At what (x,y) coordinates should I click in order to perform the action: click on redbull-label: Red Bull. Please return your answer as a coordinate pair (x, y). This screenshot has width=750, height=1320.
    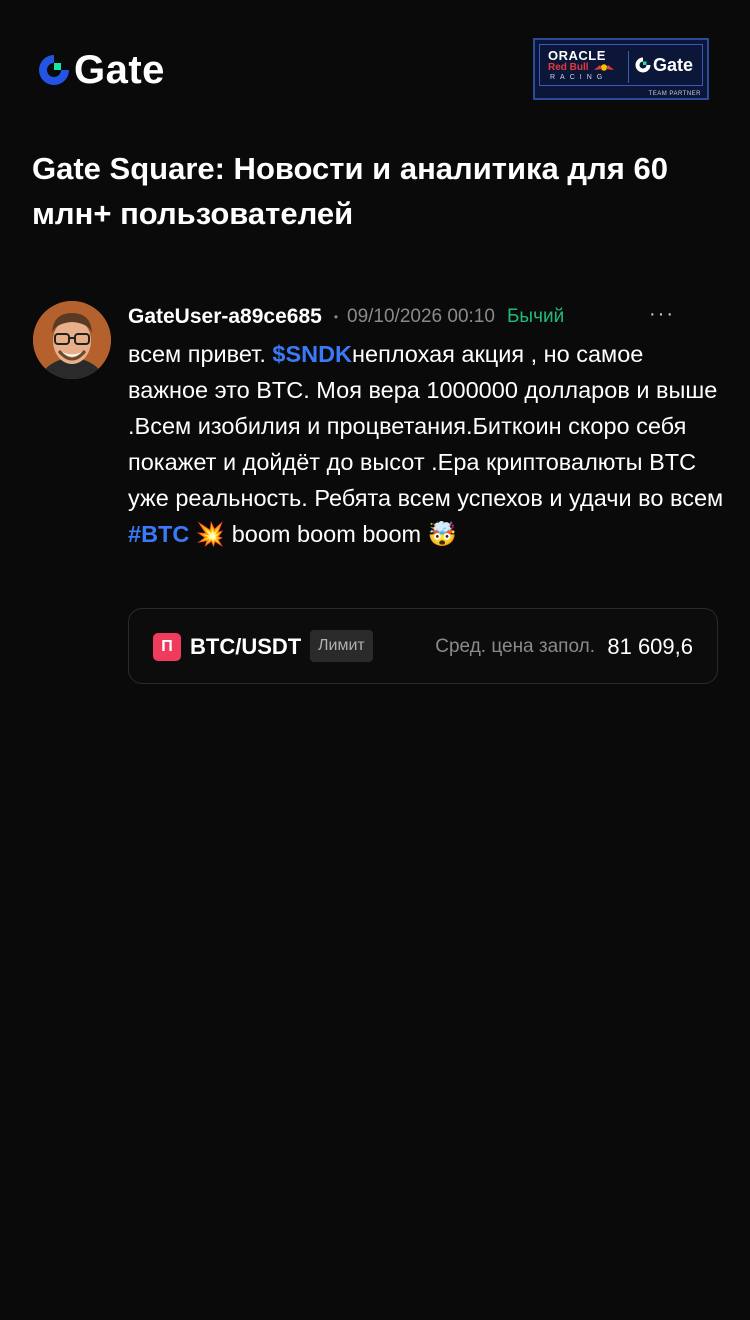
    Looking at the image, I should click on (581, 67).